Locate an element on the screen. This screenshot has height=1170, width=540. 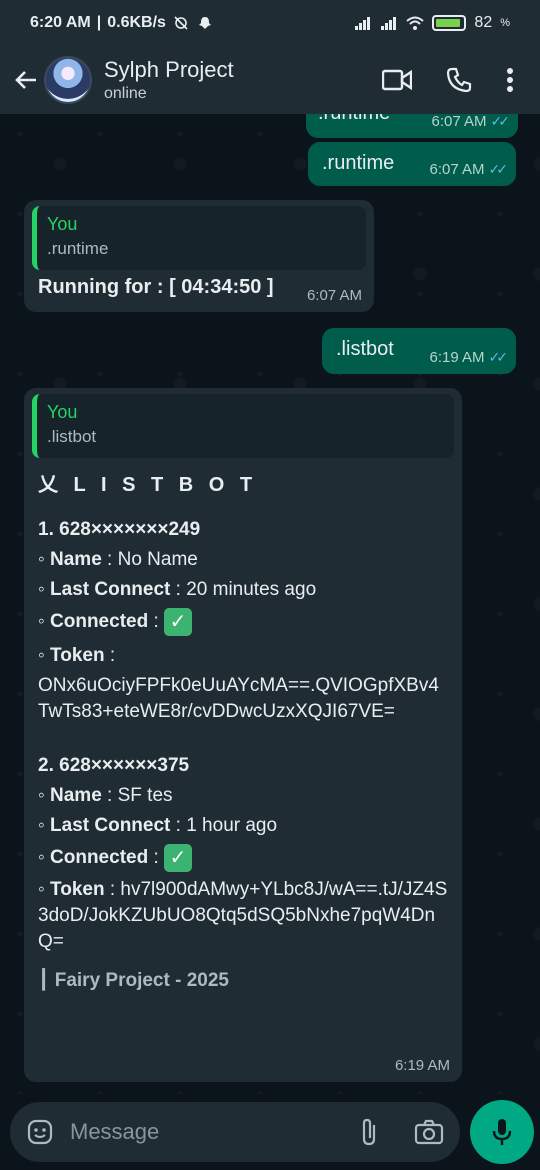
alarm-off-icon is located at coordinates (181, 23).